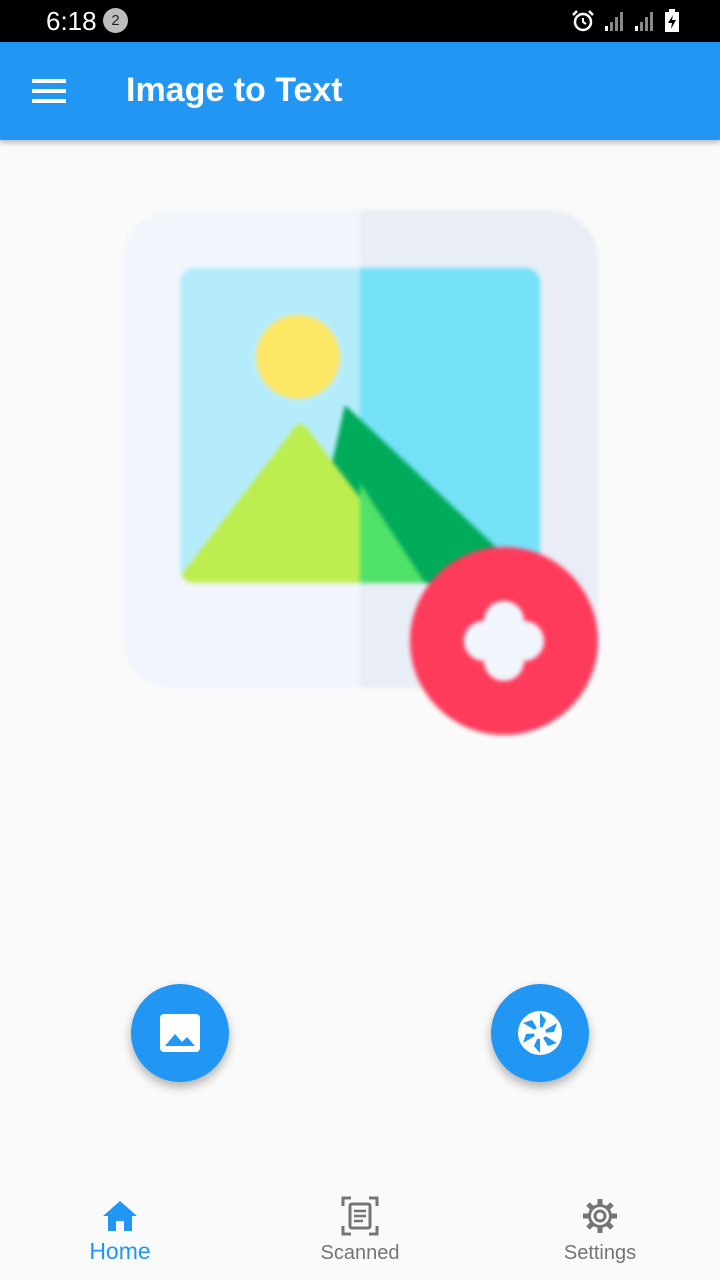 The height and width of the screenshot is (1280, 720). What do you see at coordinates (360, 1253) in the screenshot?
I see `nav-label-scanned: Scanned` at bounding box center [360, 1253].